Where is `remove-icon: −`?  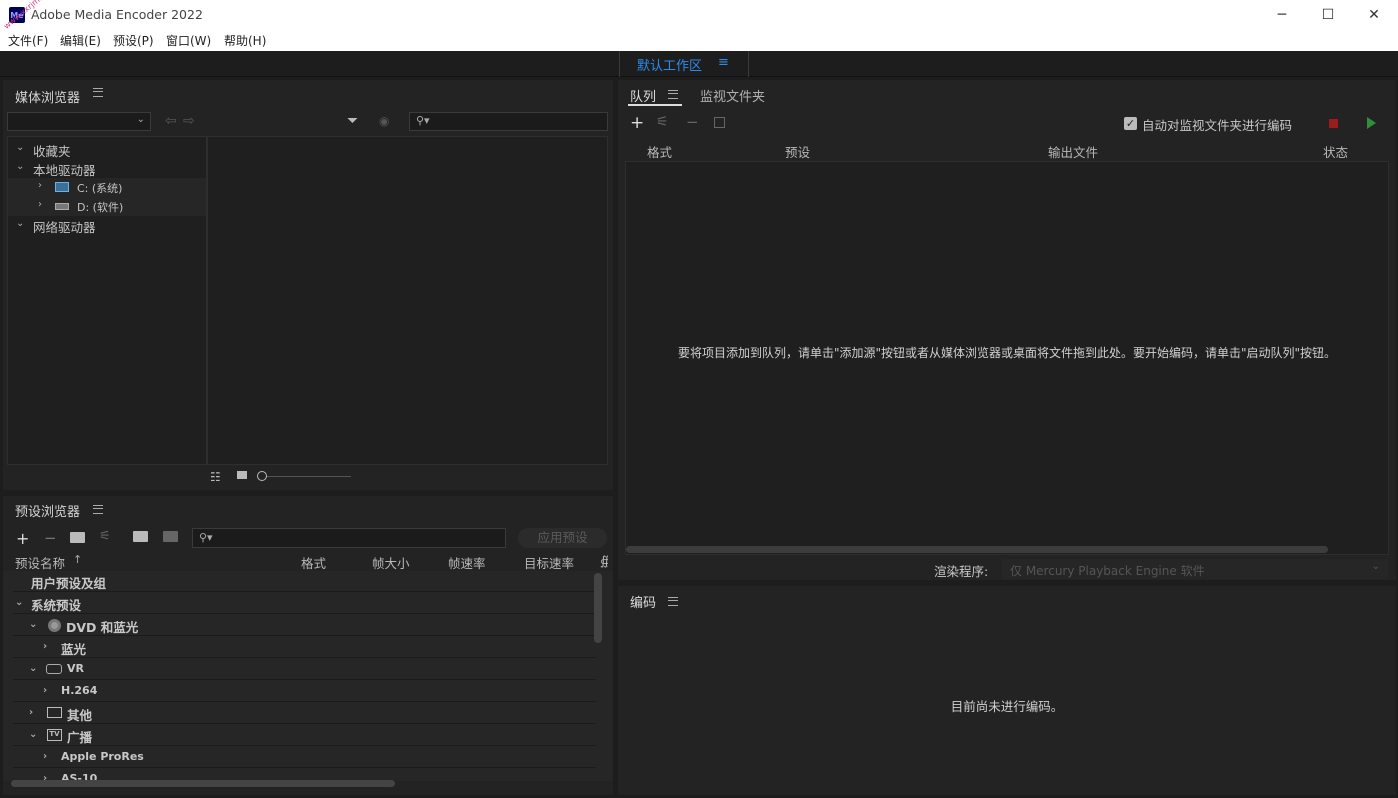
remove-icon: − is located at coordinates (692, 122).